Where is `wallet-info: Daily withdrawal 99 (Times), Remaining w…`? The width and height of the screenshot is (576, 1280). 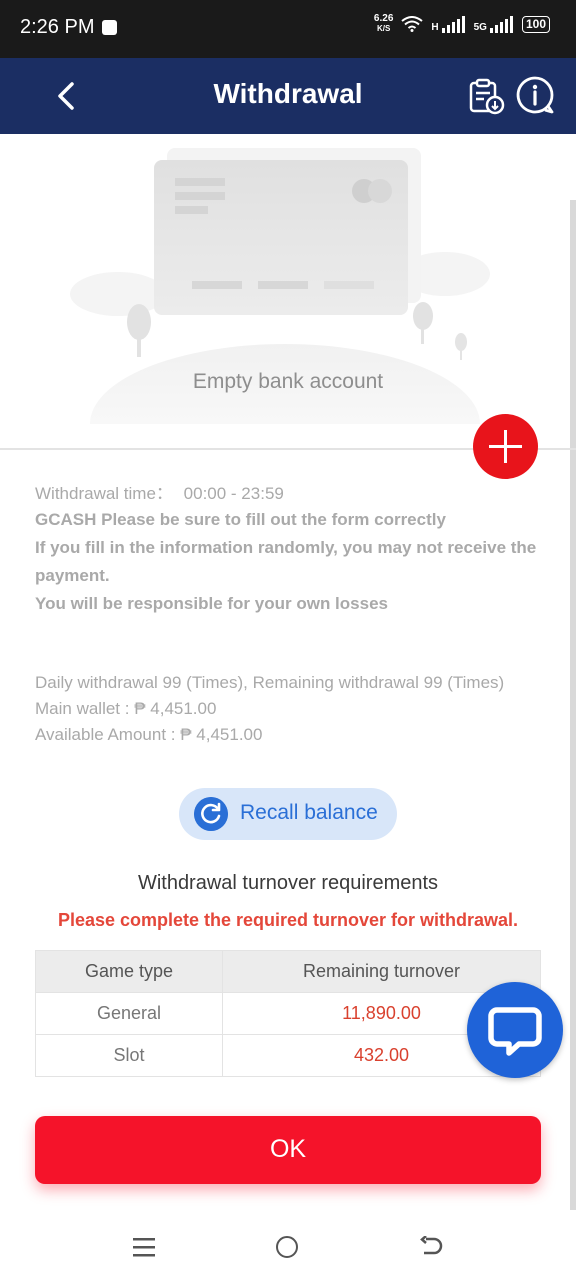
wallet-info: Daily withdrawal 99 (Times), Remaining w… is located at coordinates (290, 709).